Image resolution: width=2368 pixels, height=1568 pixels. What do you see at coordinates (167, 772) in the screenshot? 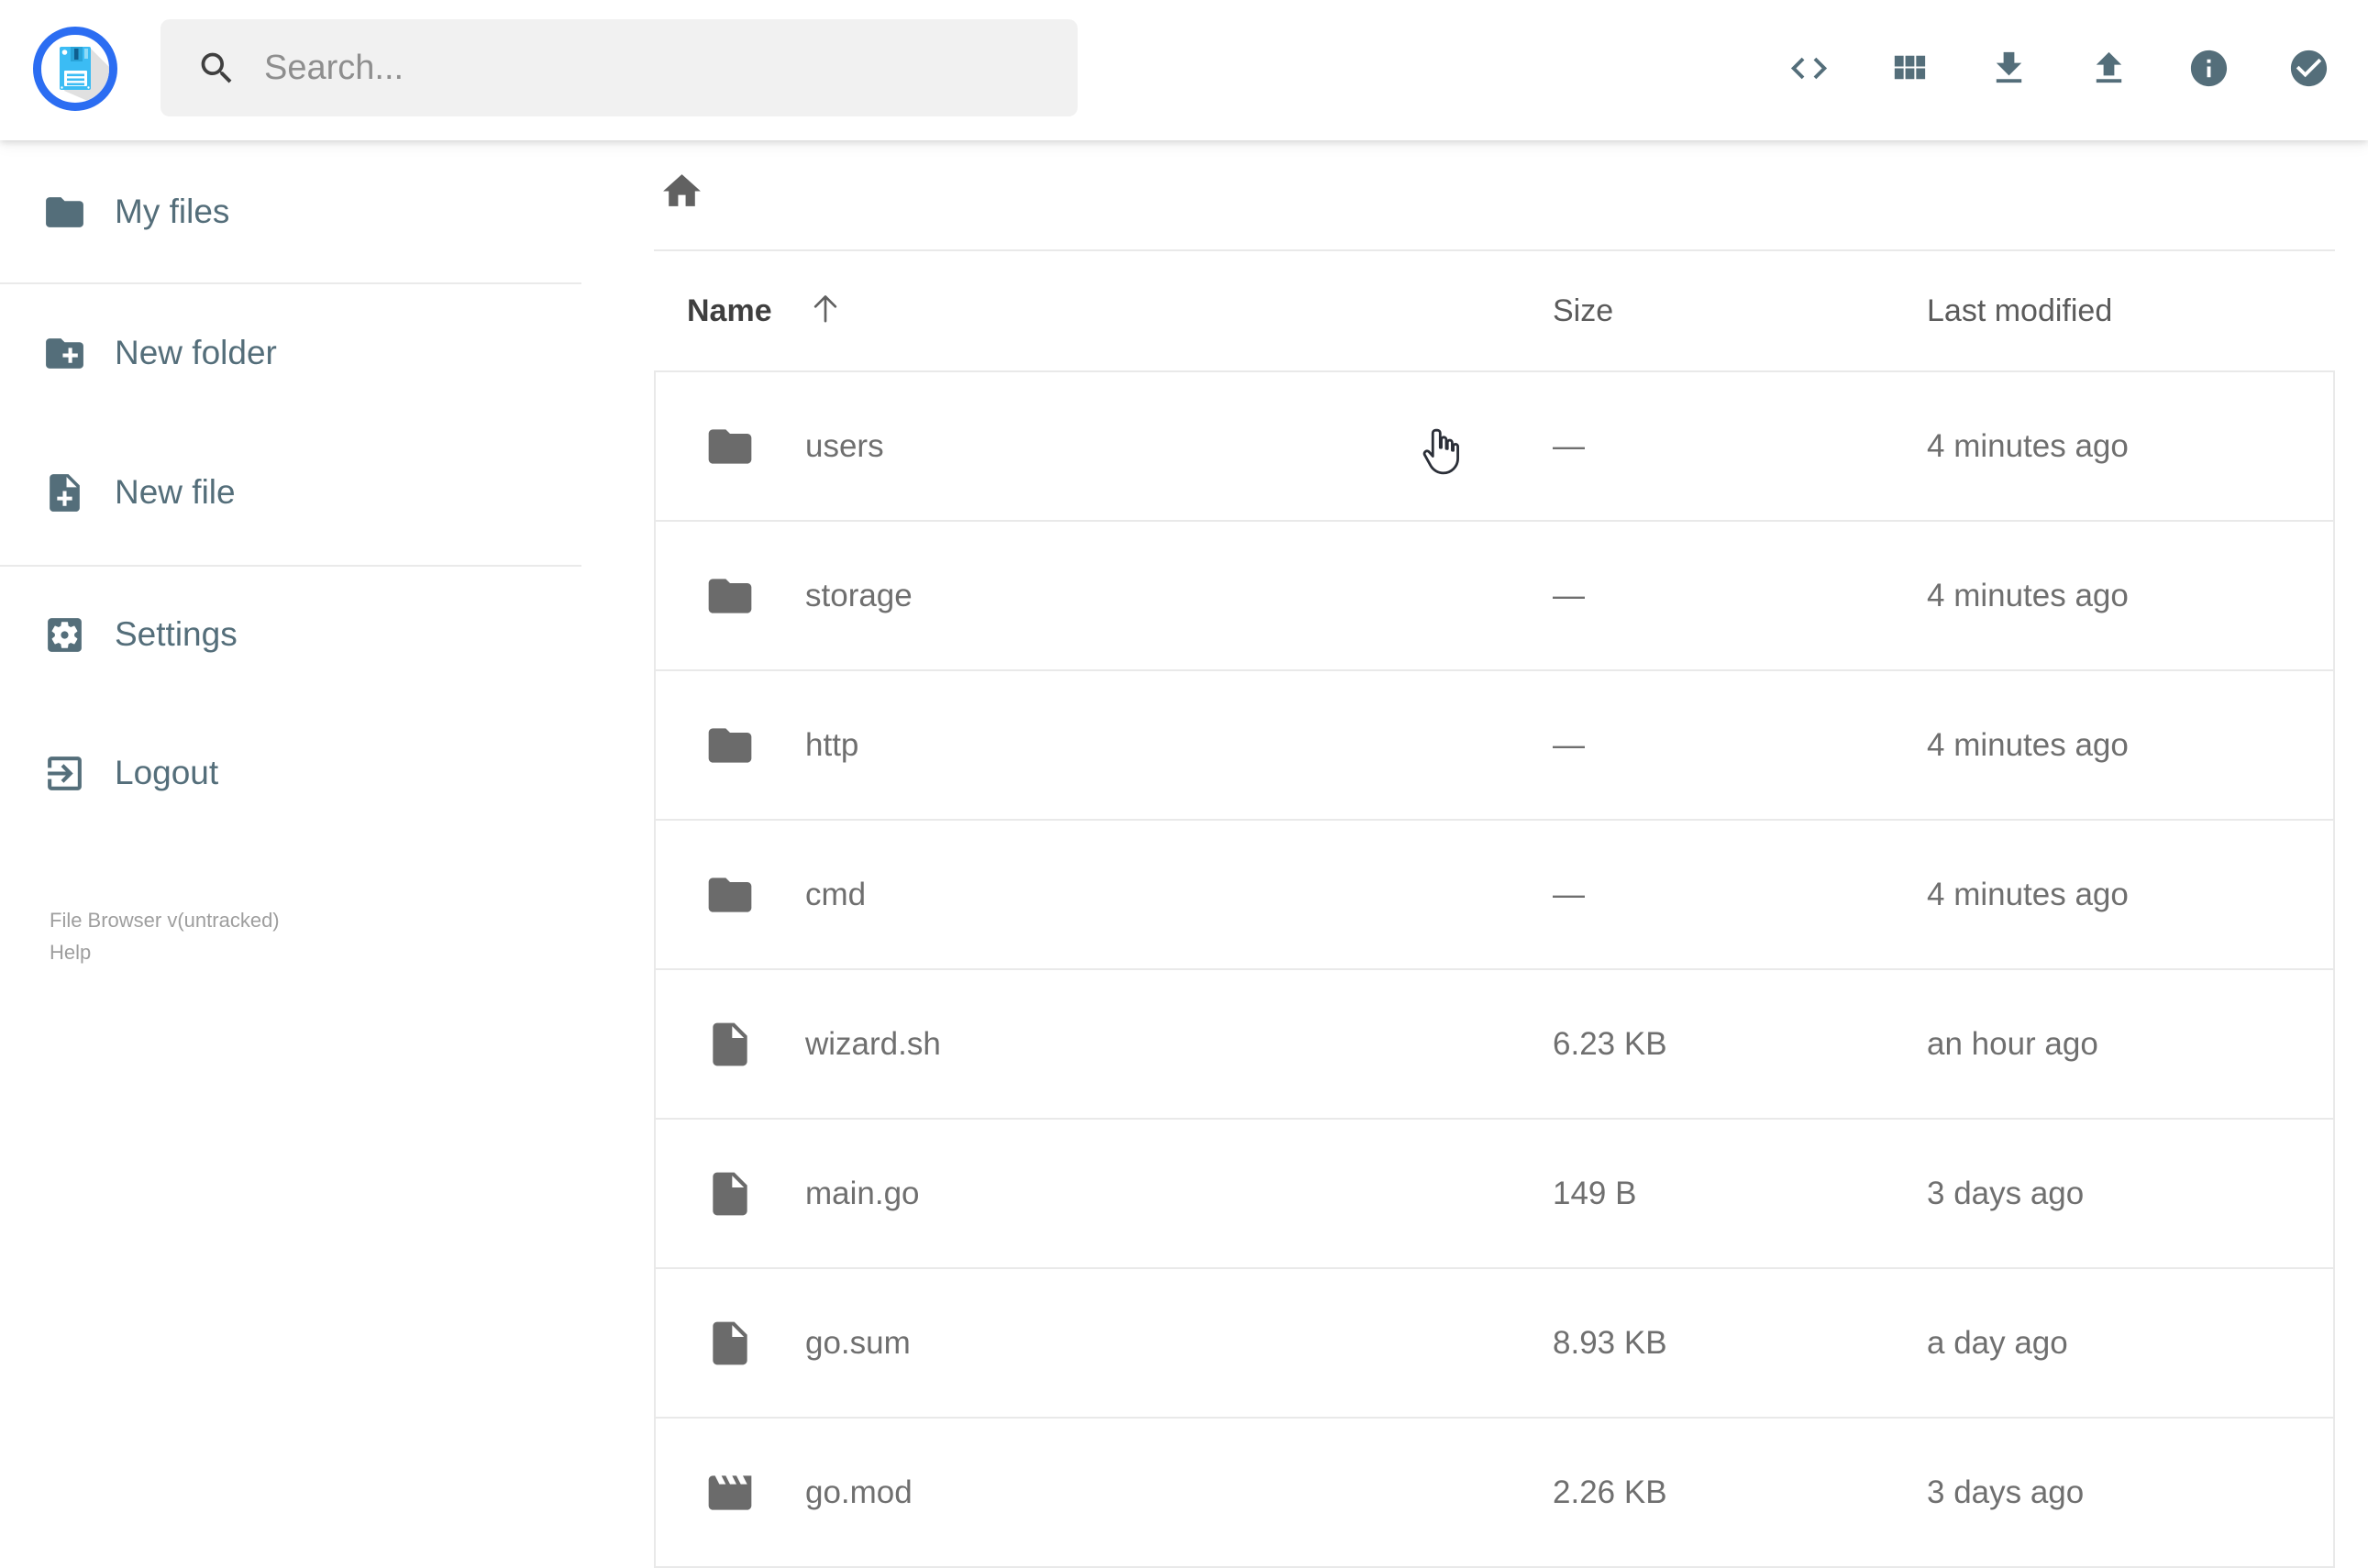
I see `sidebar-item-label: Logout` at bounding box center [167, 772].